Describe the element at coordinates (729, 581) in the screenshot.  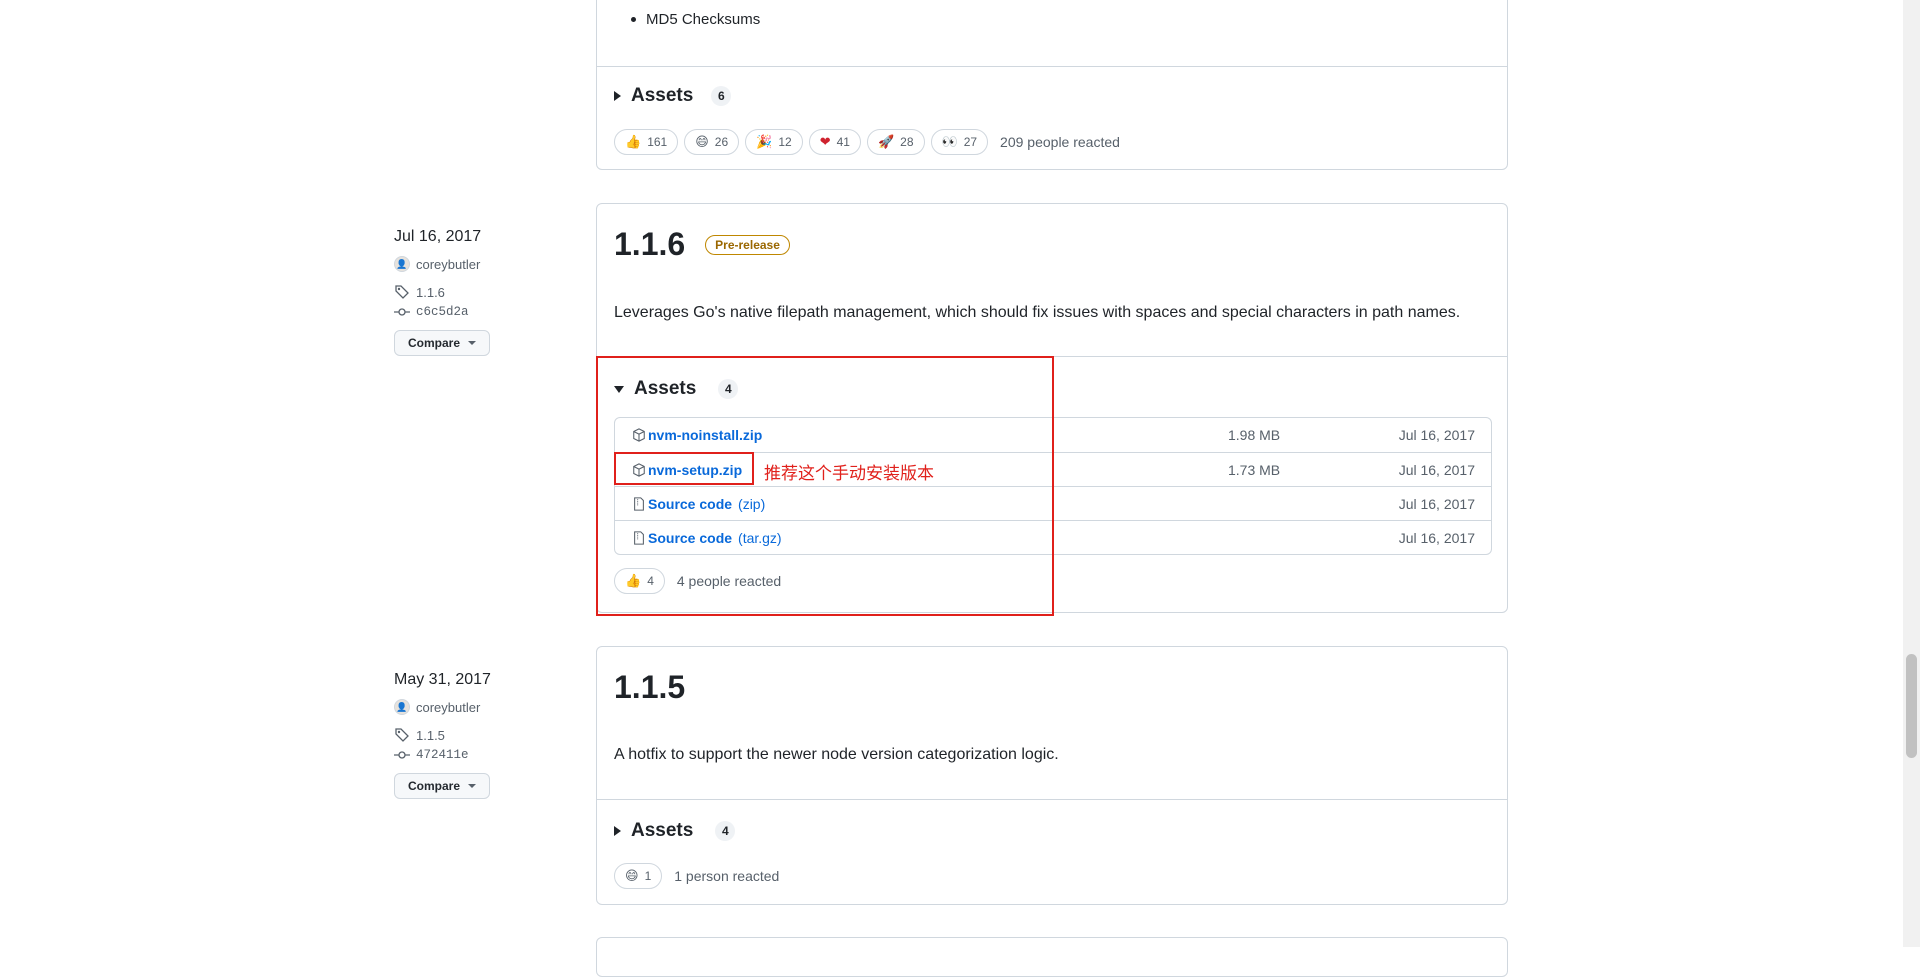
I see `reacted-summary: 4 people reacted` at that location.